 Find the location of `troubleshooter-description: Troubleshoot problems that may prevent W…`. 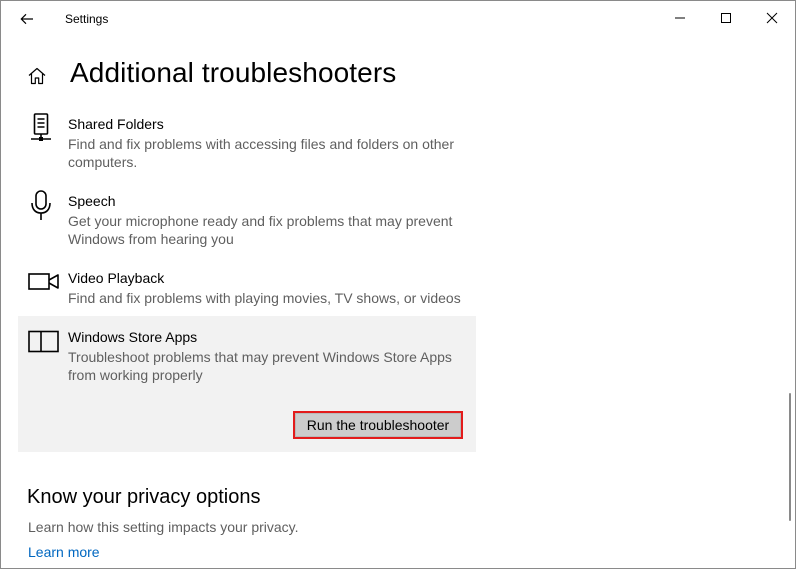

troubleshooter-description: Troubleshoot problems that may prevent W… is located at coordinates (260, 366).